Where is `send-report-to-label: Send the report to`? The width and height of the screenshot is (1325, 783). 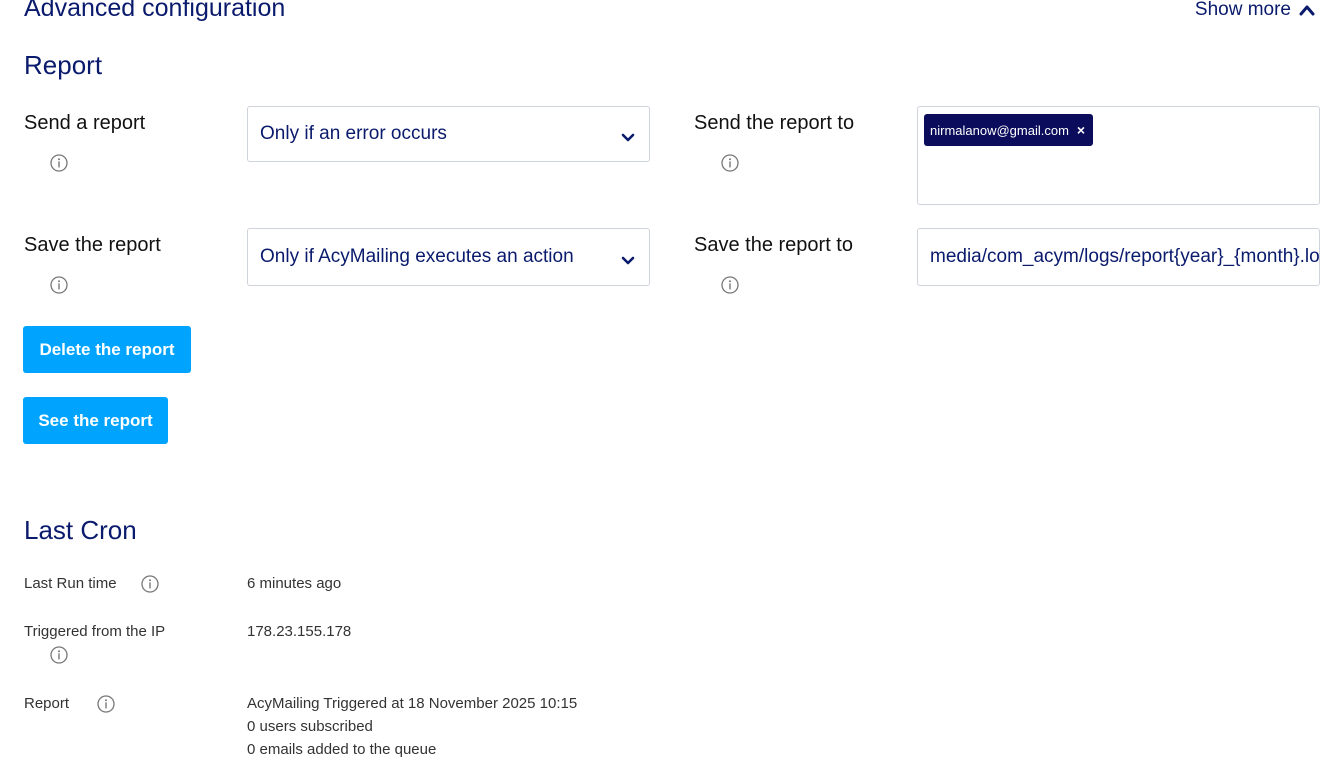 send-report-to-label: Send the report to is located at coordinates (774, 123).